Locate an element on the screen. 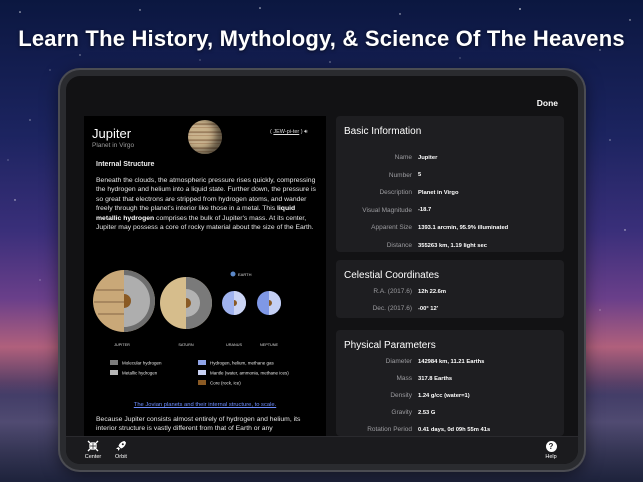 This screenshot has width=643, height=482. info-row: Mass 317.8 Earths is located at coordinates (450, 380).